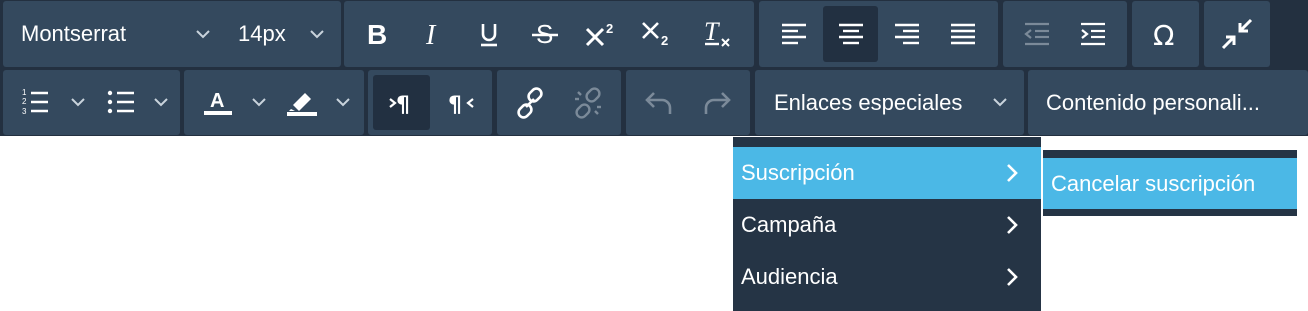 The width and height of the screenshot is (1308, 311). I want to click on svg-text: I, so click(431, 34).